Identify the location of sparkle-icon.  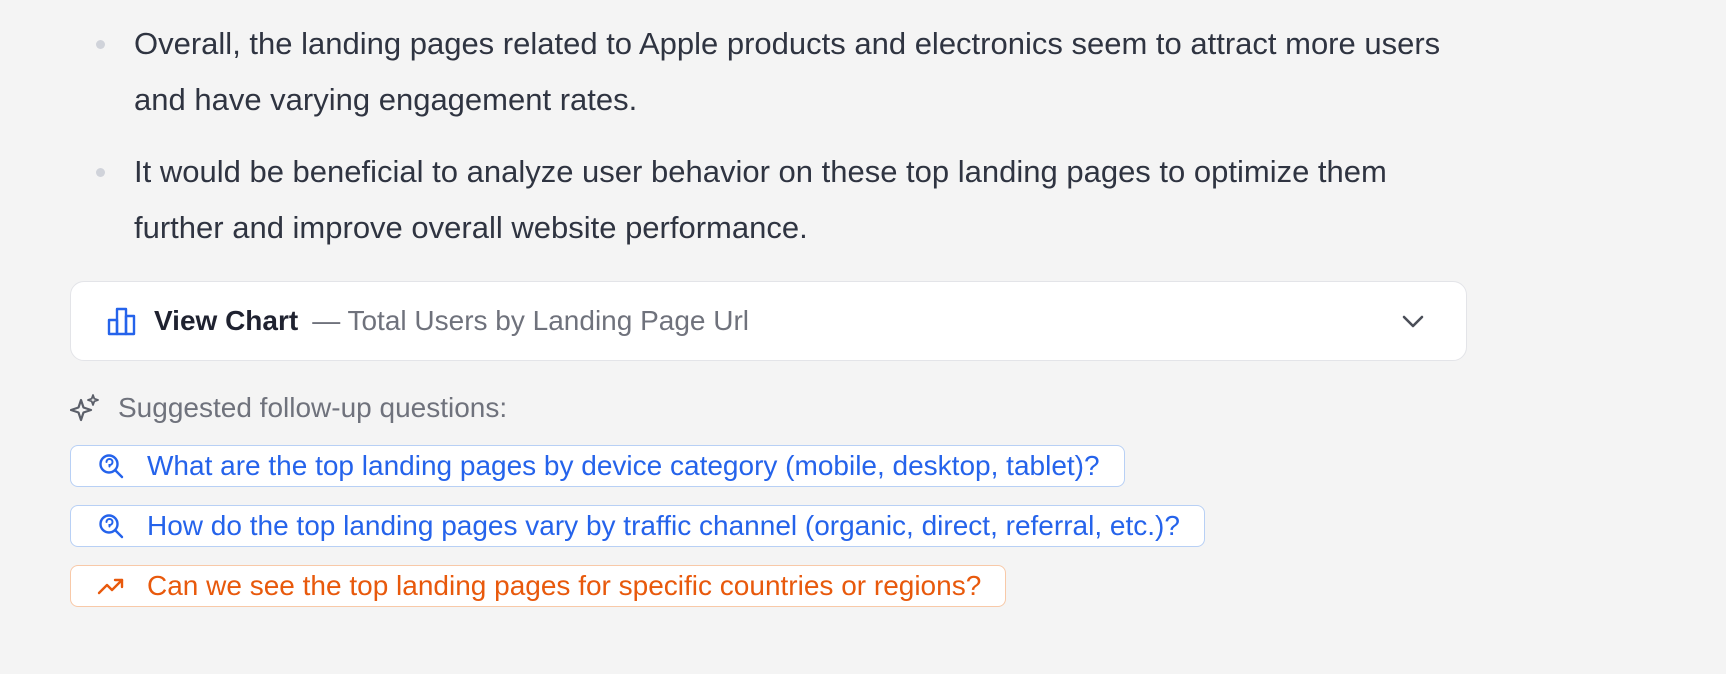
(84, 408).